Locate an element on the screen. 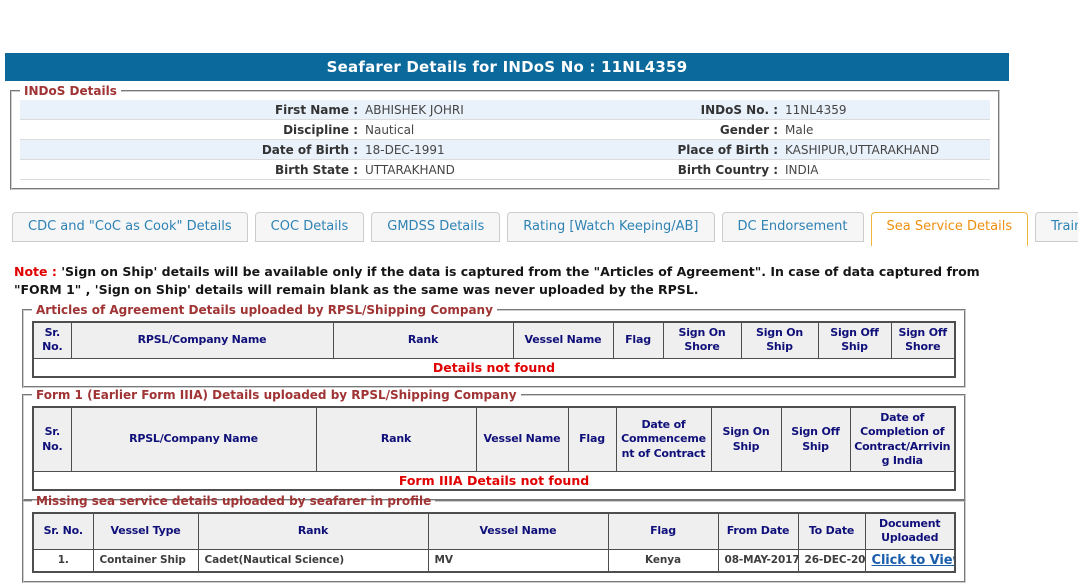 This screenshot has height=584, width=1078. first-name-value: ABHISHEK JOHRI is located at coordinates (414, 109).